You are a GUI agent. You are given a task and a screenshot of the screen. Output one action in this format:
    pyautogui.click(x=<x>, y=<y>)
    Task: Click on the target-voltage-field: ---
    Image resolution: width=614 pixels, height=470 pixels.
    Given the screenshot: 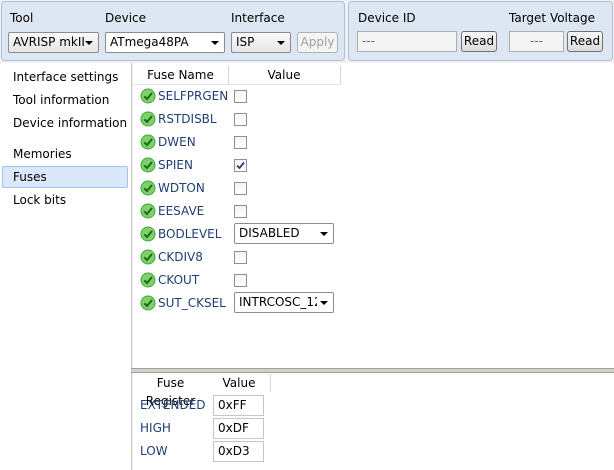 What is the action you would take?
    pyautogui.click(x=536, y=41)
    